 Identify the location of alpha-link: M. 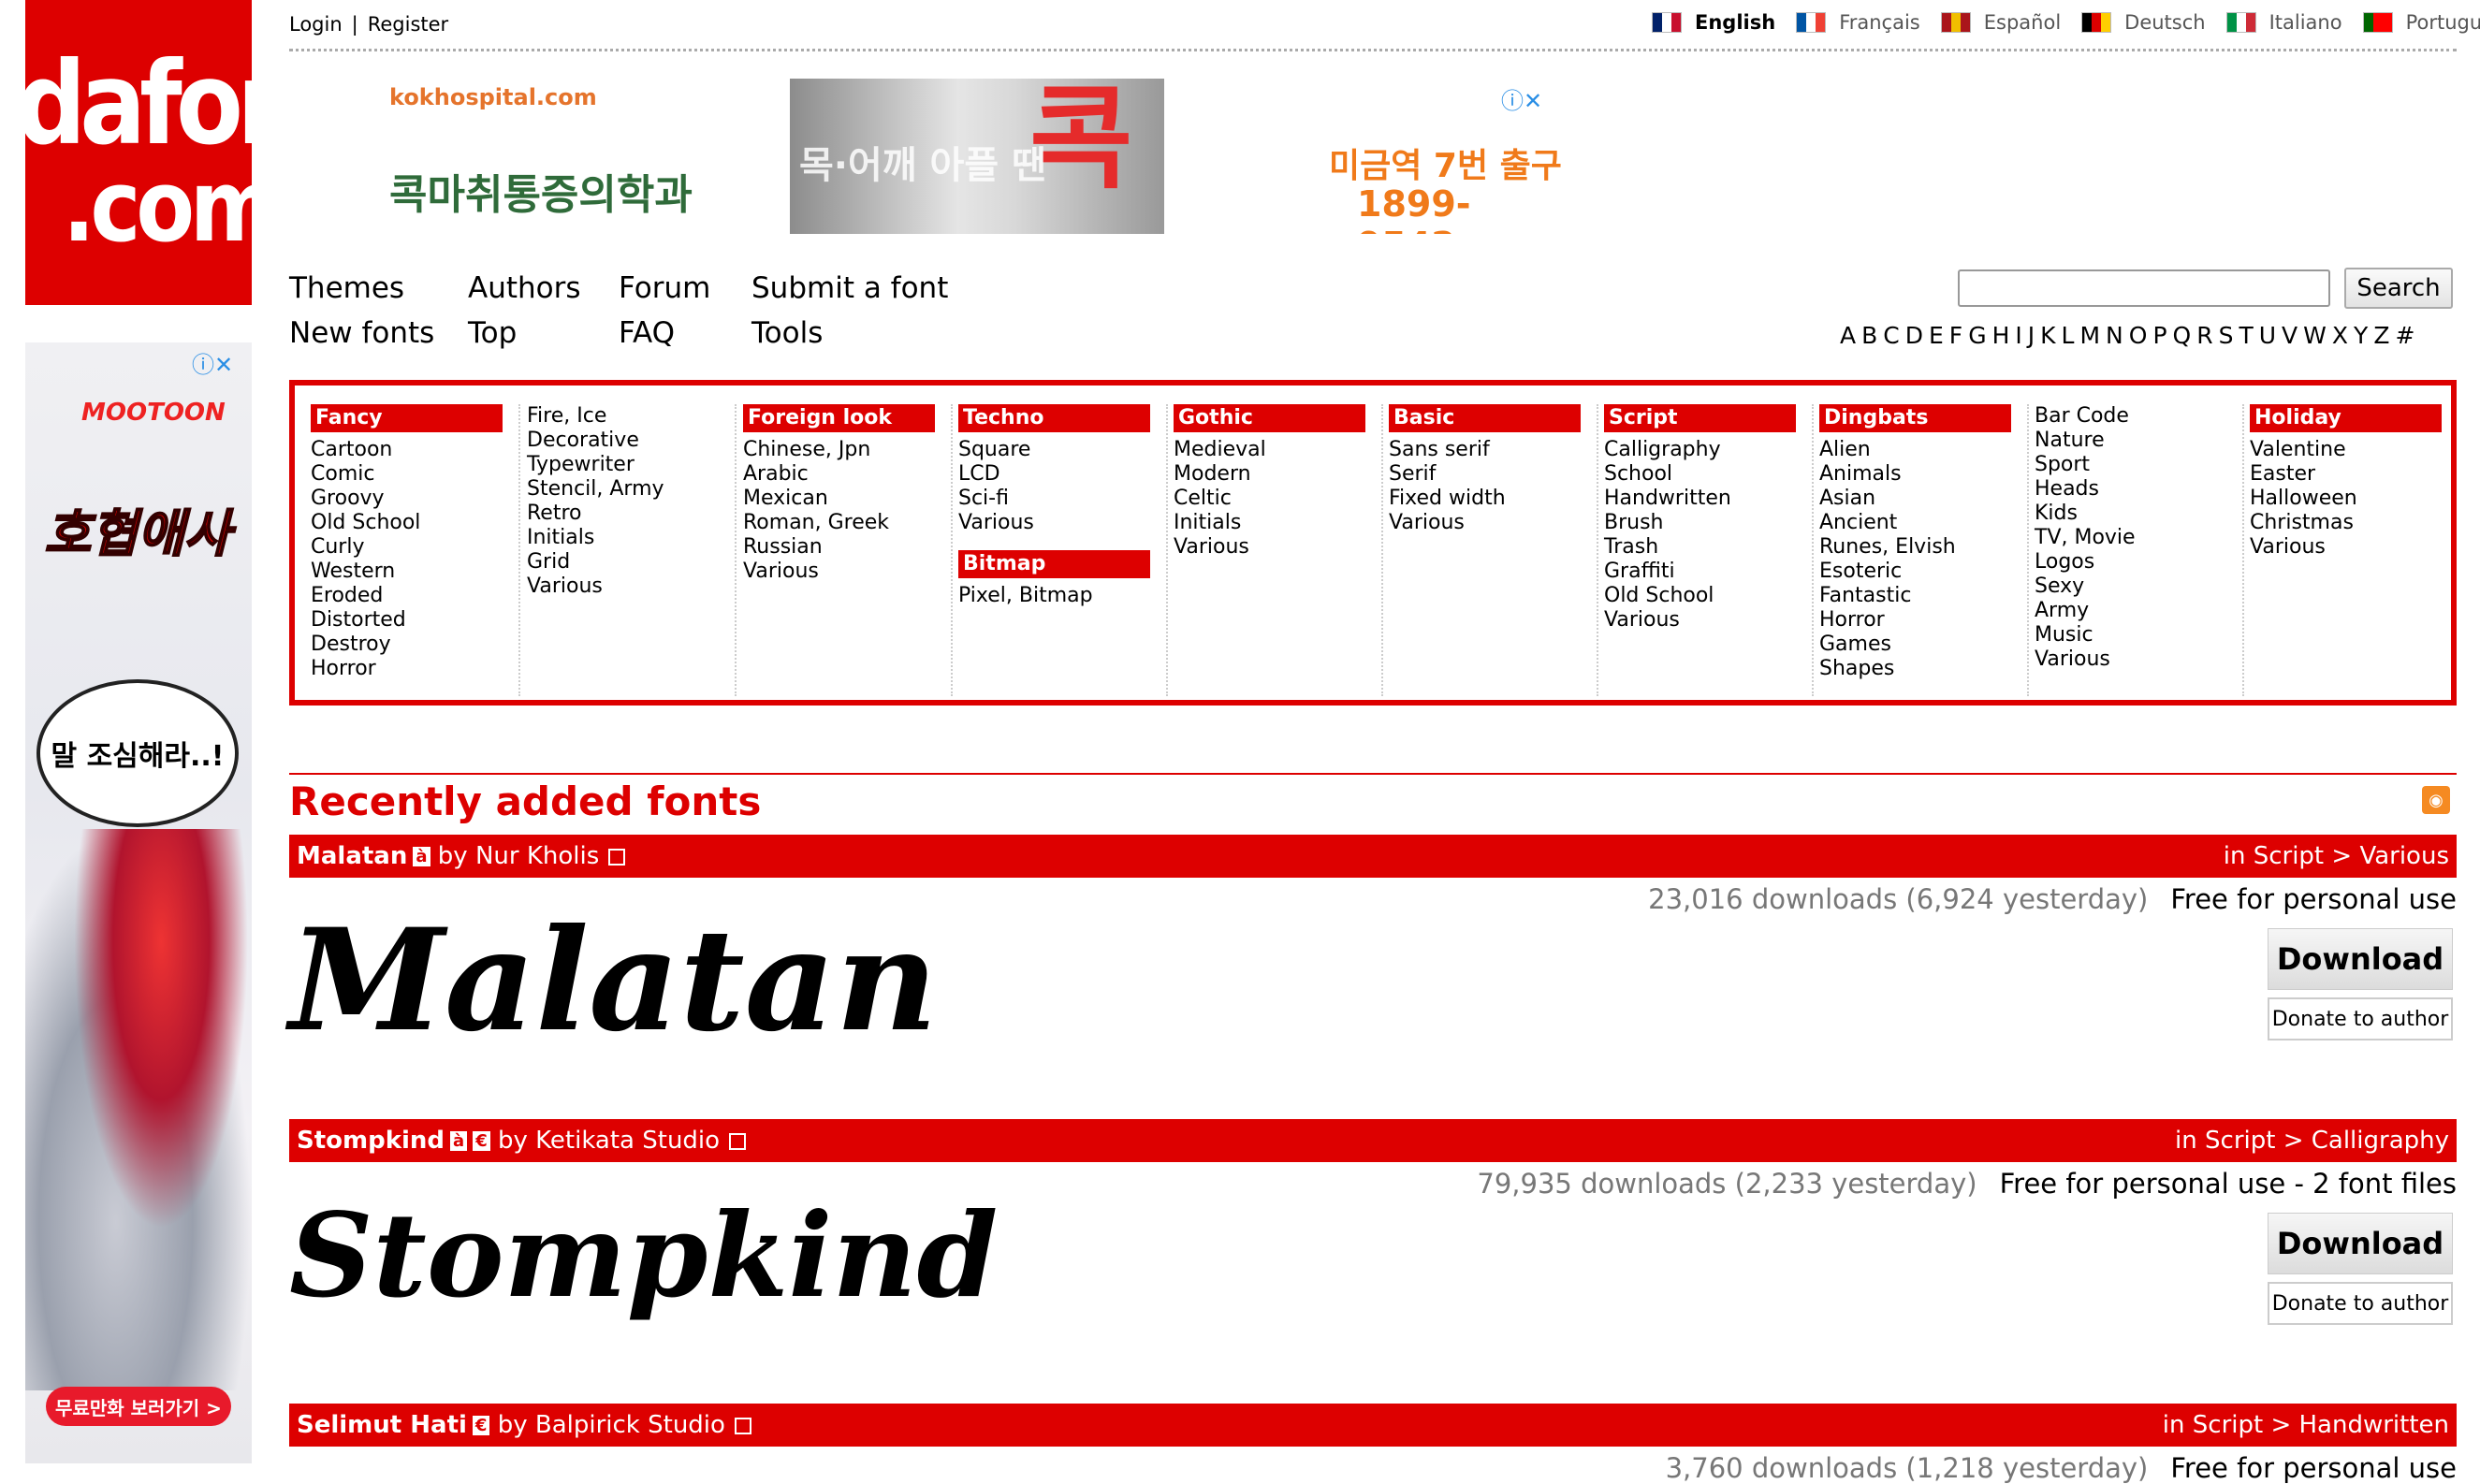
(2089, 335).